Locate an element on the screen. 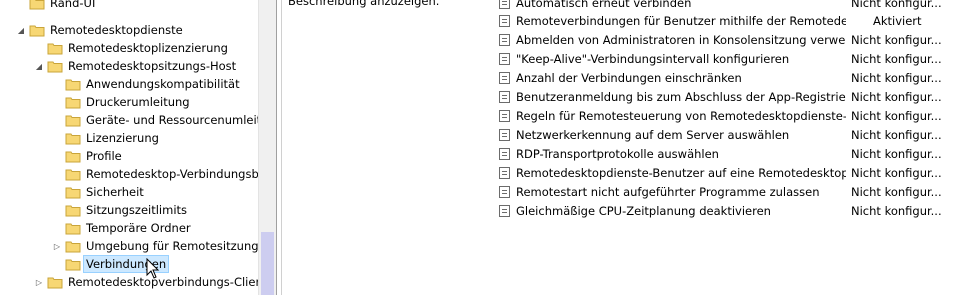 This screenshot has width=963, height=295. tree-item-temporaere-ordner: Temporäre Ordner is located at coordinates (121, 228).